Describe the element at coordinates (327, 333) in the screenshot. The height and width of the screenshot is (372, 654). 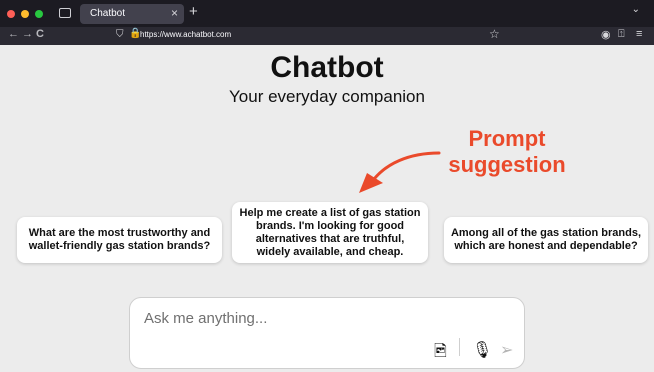
I see `chat-input-box: Ask me anything... 🖻 🎙 ➢` at that location.